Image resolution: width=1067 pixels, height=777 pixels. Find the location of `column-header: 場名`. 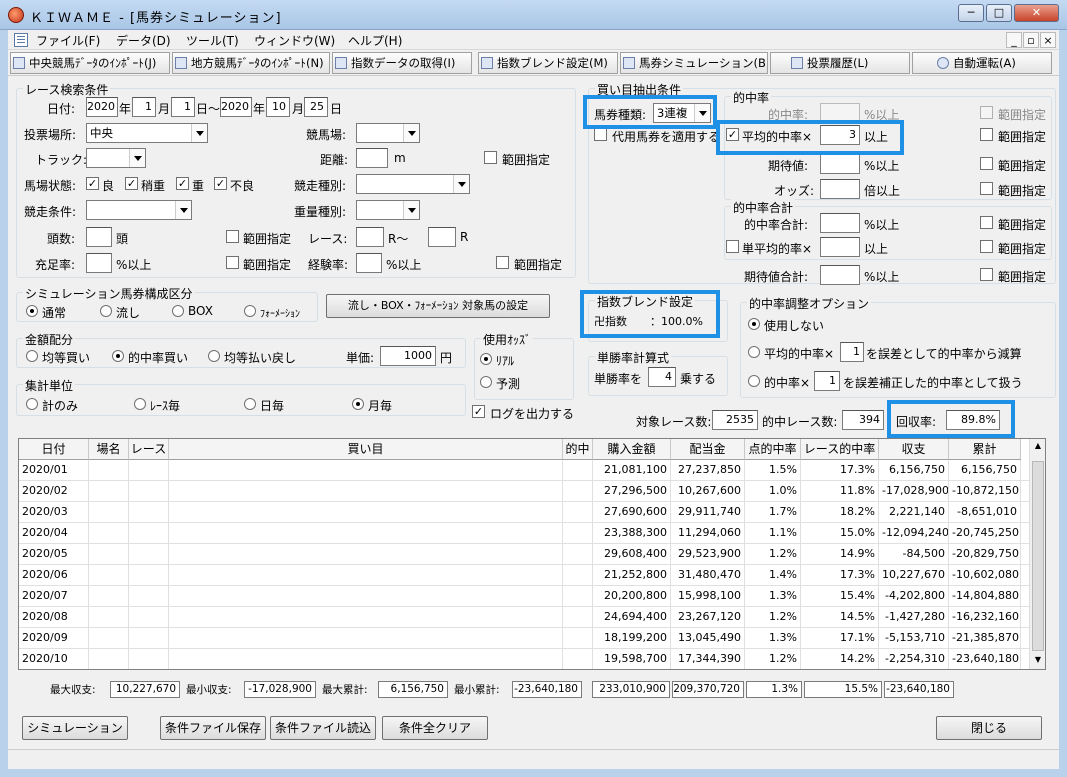

column-header: 場名 is located at coordinates (109, 449).